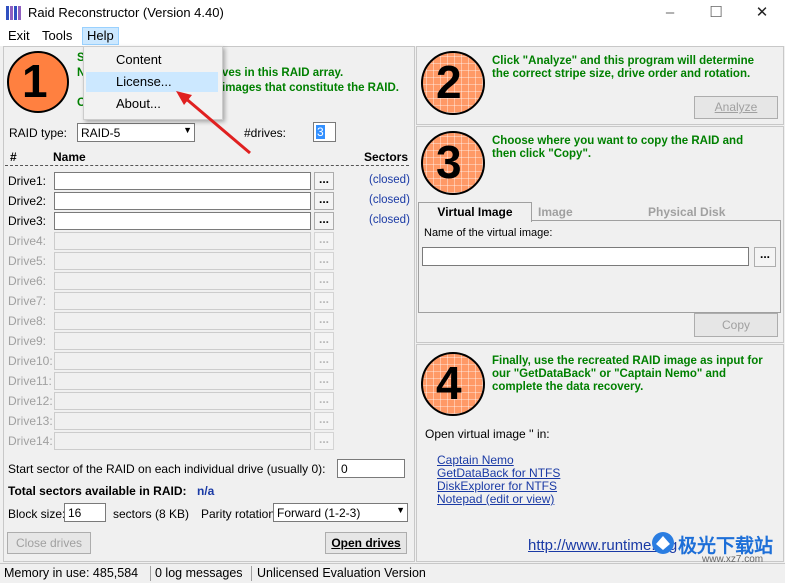 The width and height of the screenshot is (785, 583). What do you see at coordinates (27, 221) in the screenshot?
I see `drive-label: Drive3:` at bounding box center [27, 221].